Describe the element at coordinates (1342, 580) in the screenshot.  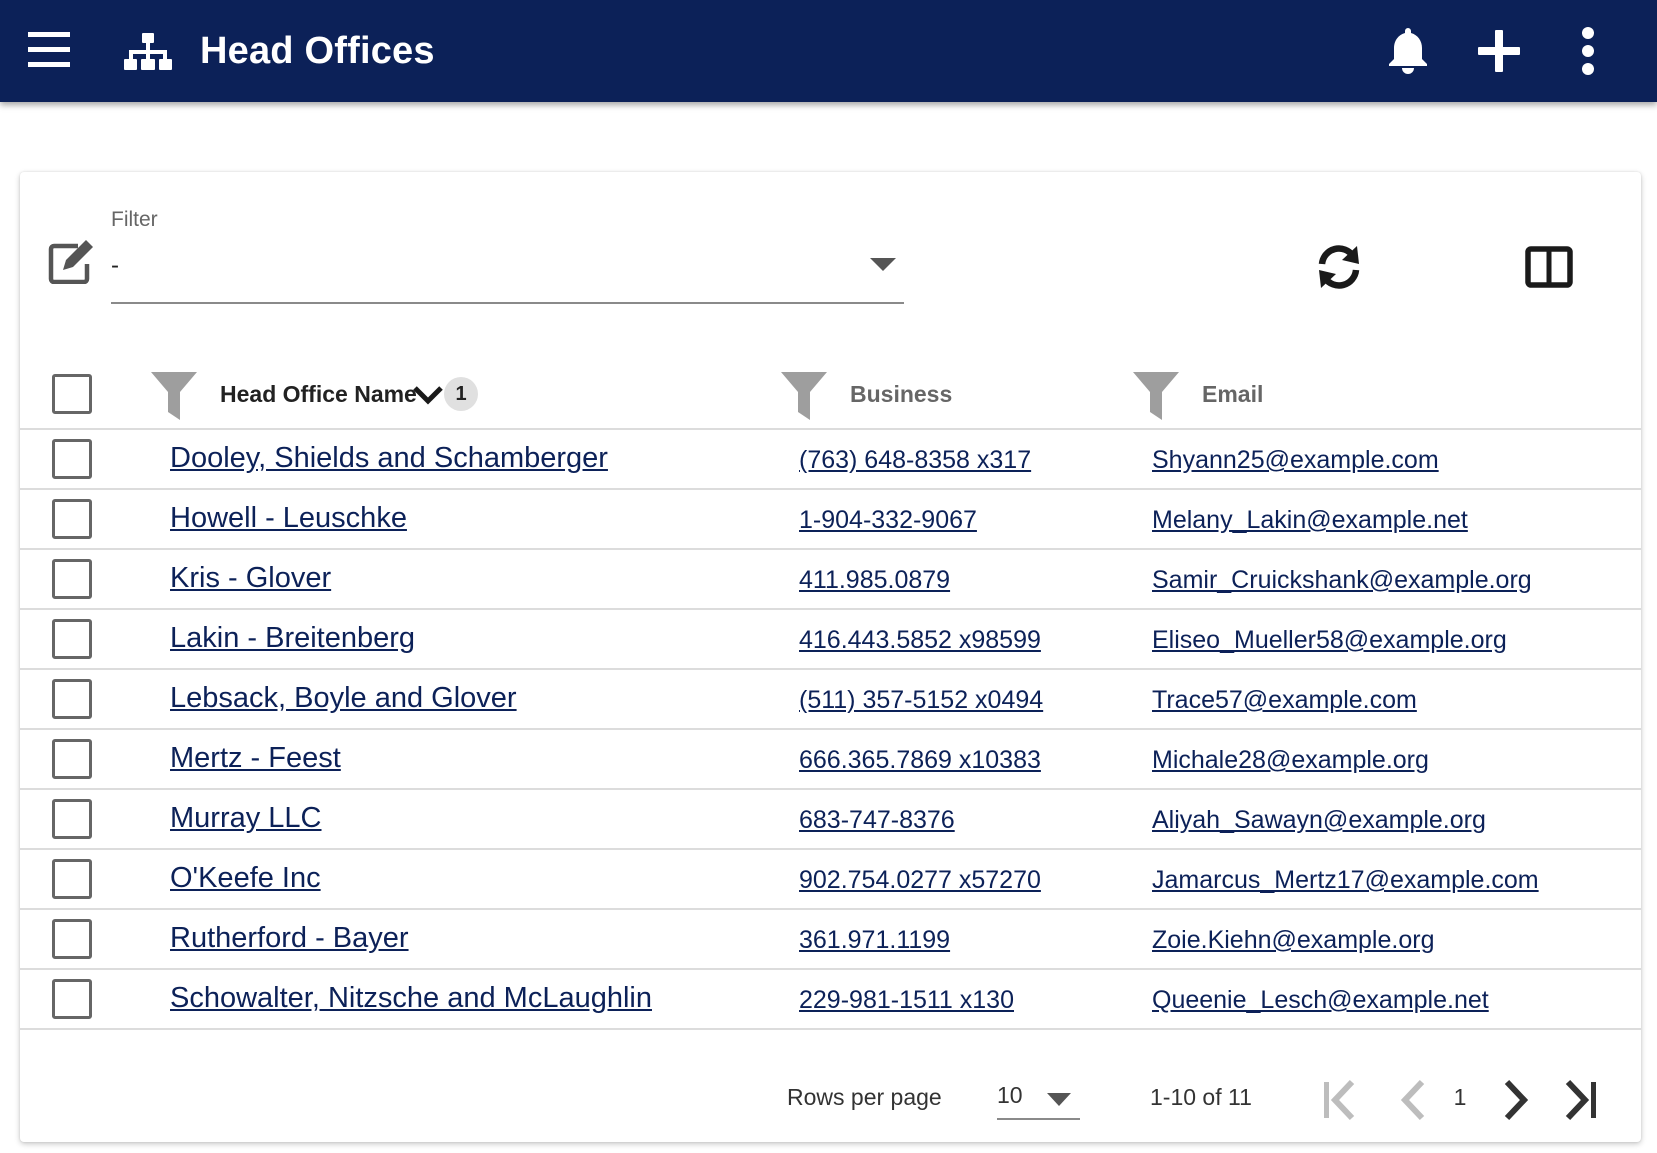
I see `email-link: Samir_Cruickshank@example.org` at that location.